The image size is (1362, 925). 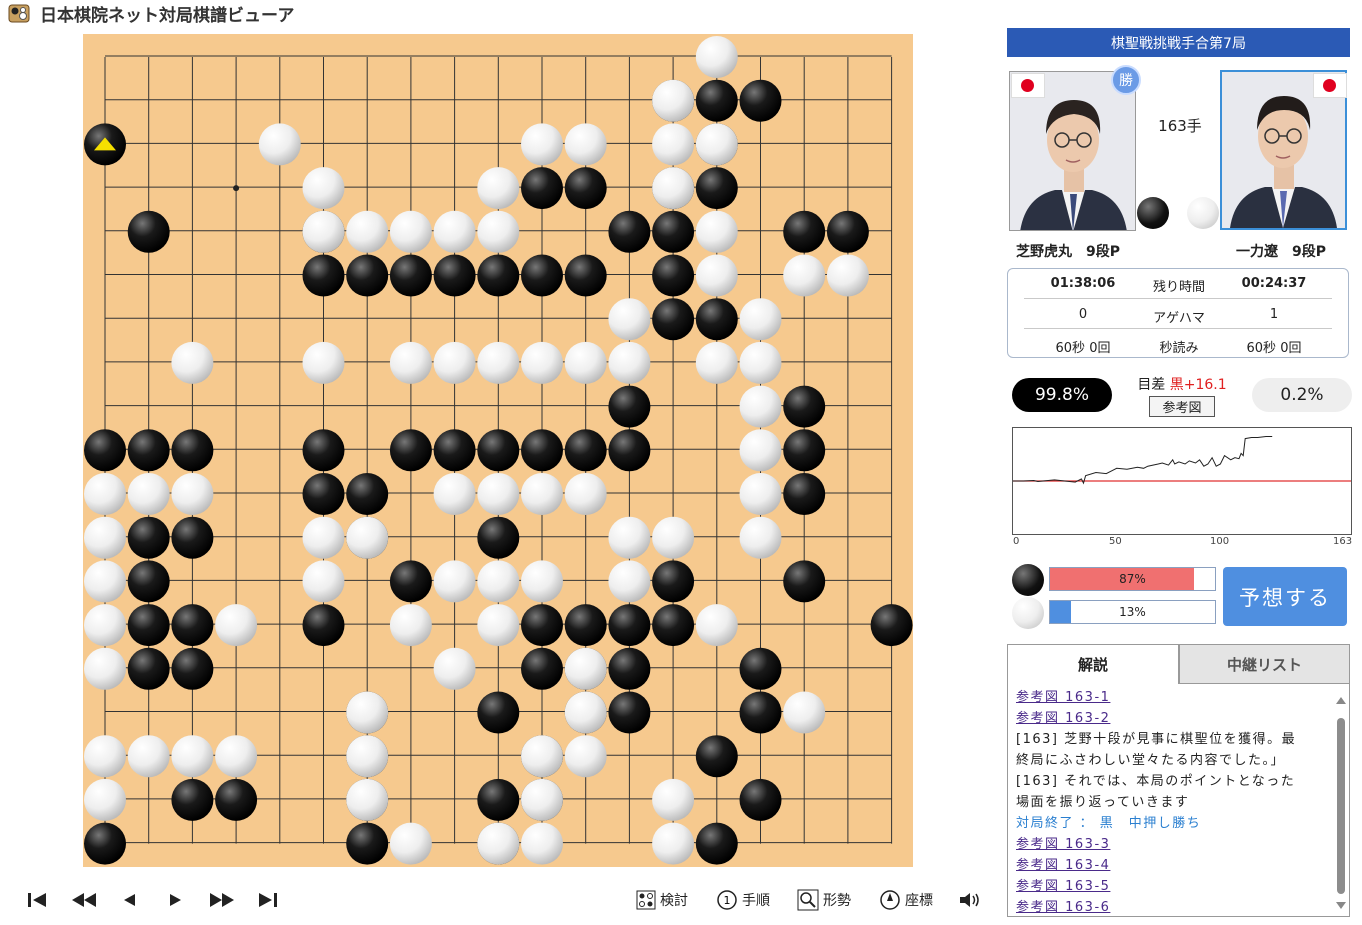 What do you see at coordinates (19, 13) in the screenshot?
I see `app-logo-icon` at bounding box center [19, 13].